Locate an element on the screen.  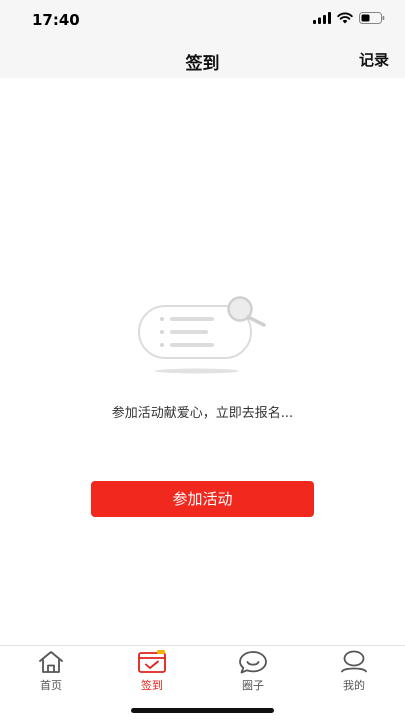
cellular-signal-icon is located at coordinates (322, 18).